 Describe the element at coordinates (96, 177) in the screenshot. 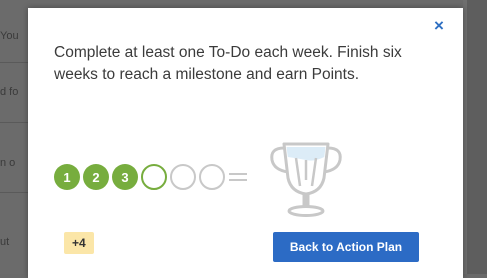

I see `week-complete-circle: 2` at that location.